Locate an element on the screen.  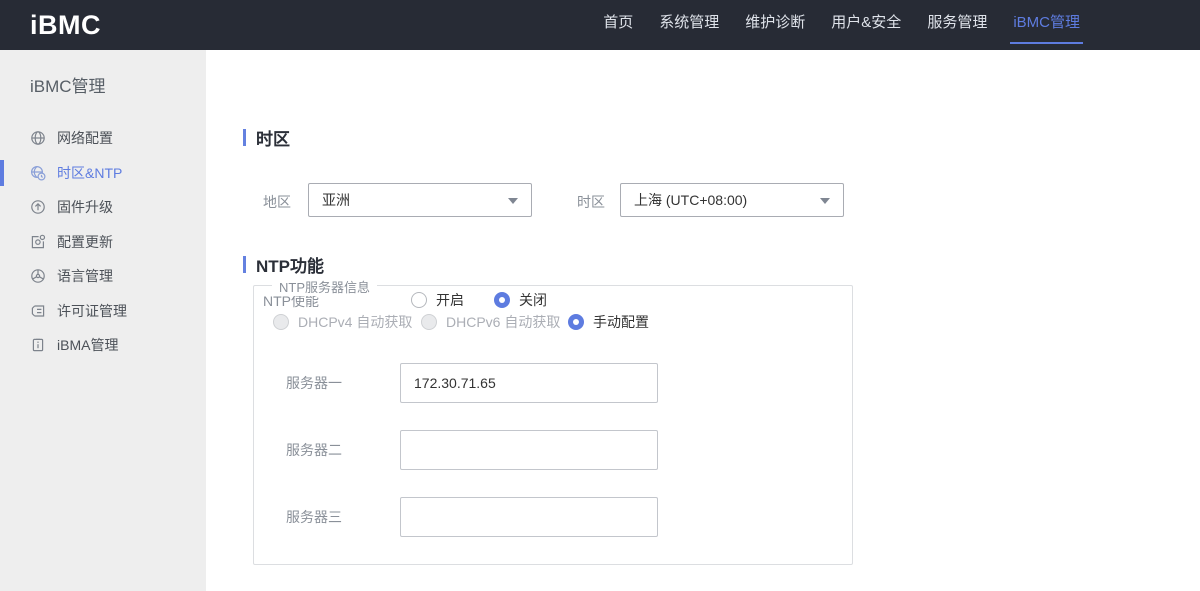
manual-config-radio: 手动配置 is located at coordinates (608, 322).